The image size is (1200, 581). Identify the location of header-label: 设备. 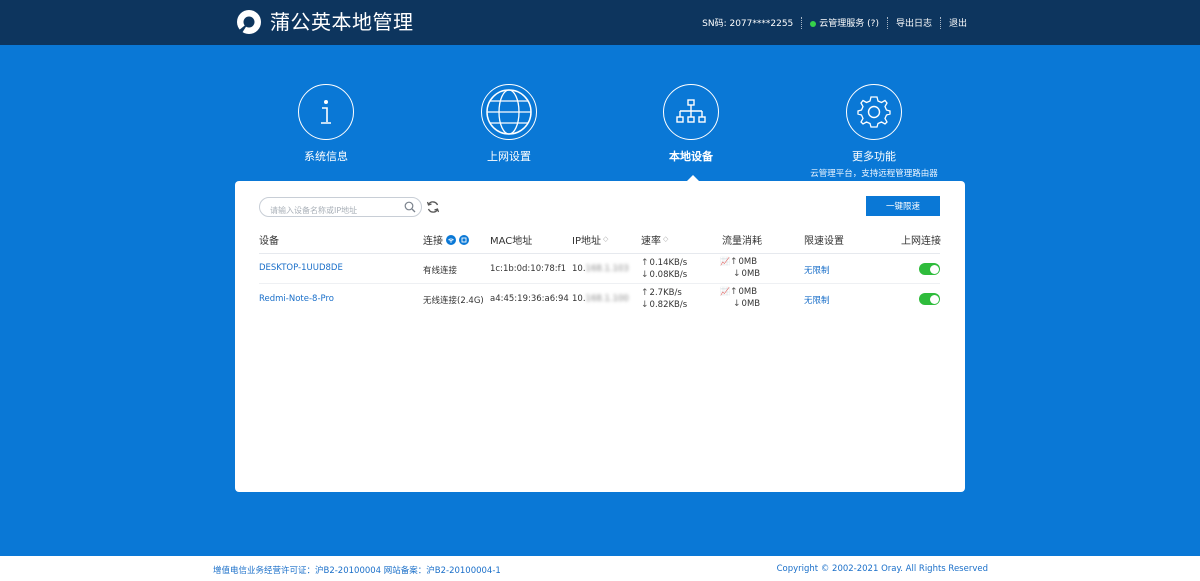
(269, 241).